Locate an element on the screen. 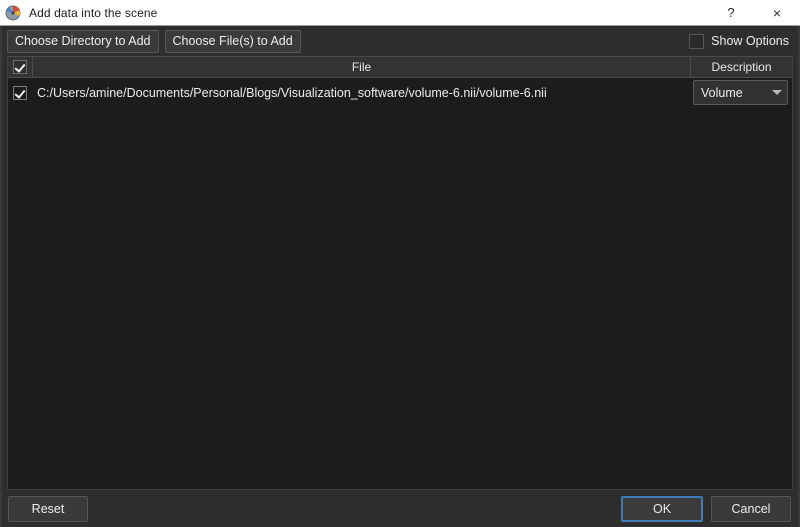  window-title: Add data into the scene is located at coordinates (93, 12).